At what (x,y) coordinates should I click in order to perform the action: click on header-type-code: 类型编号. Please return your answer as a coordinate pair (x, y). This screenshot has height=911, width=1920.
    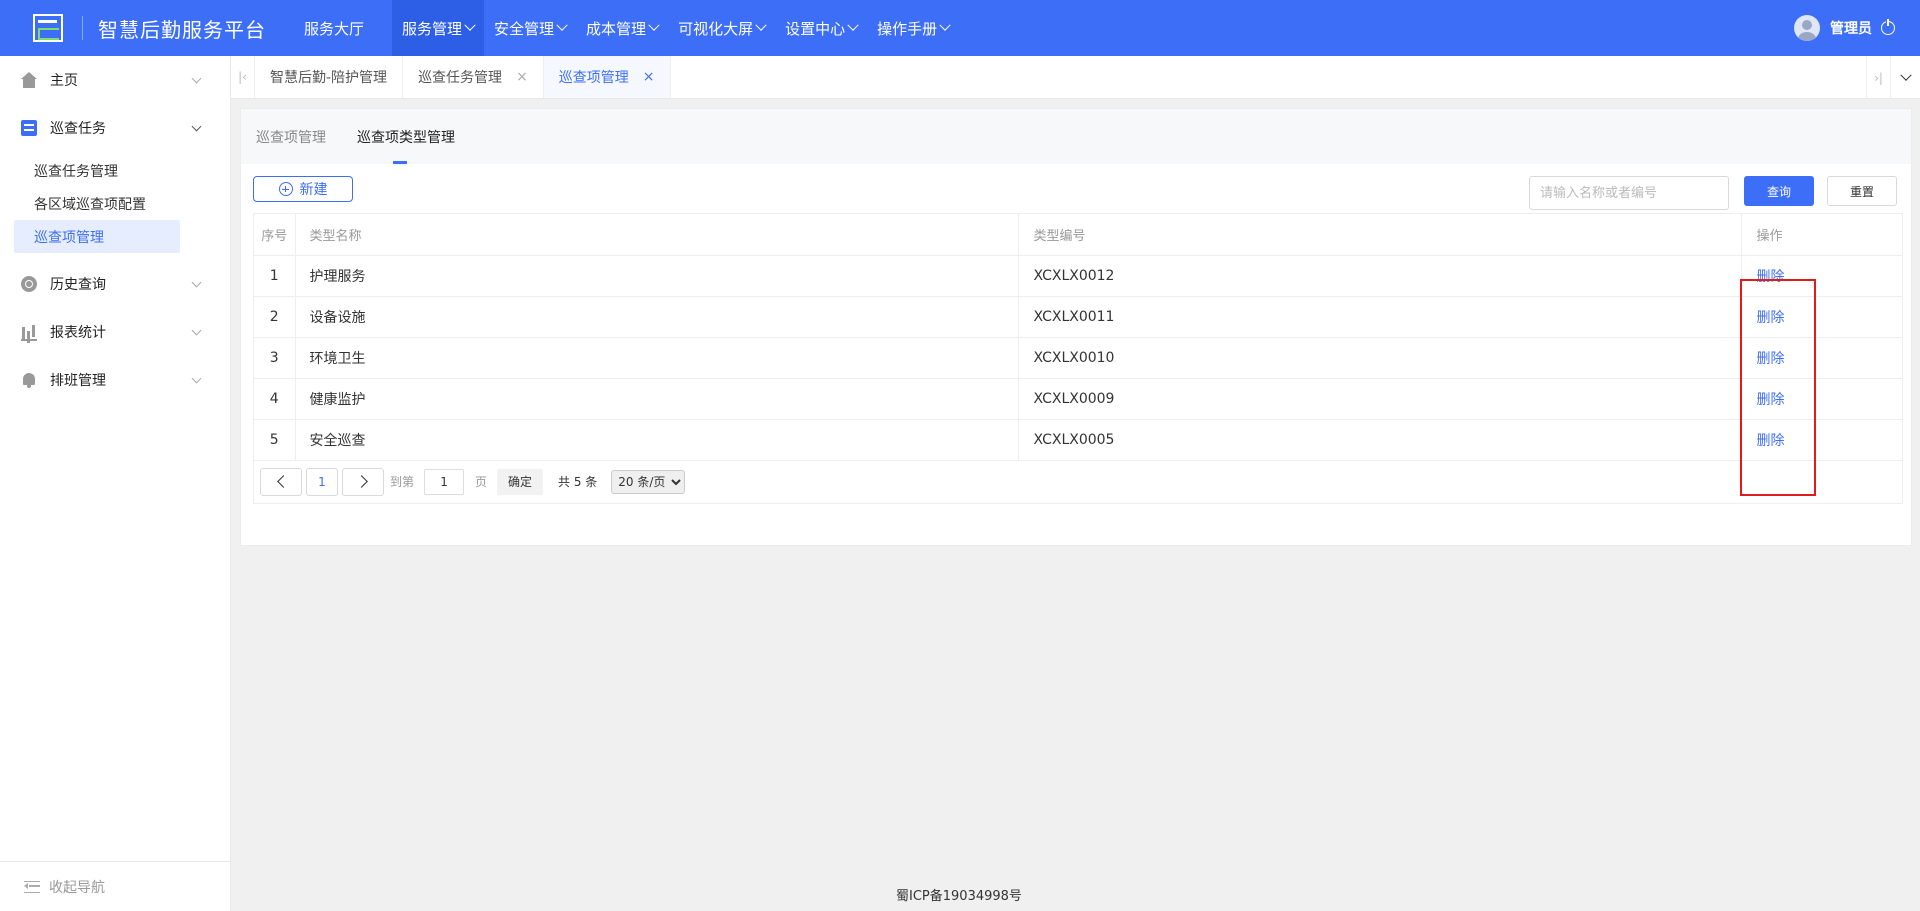
    Looking at the image, I should click on (1380, 235).